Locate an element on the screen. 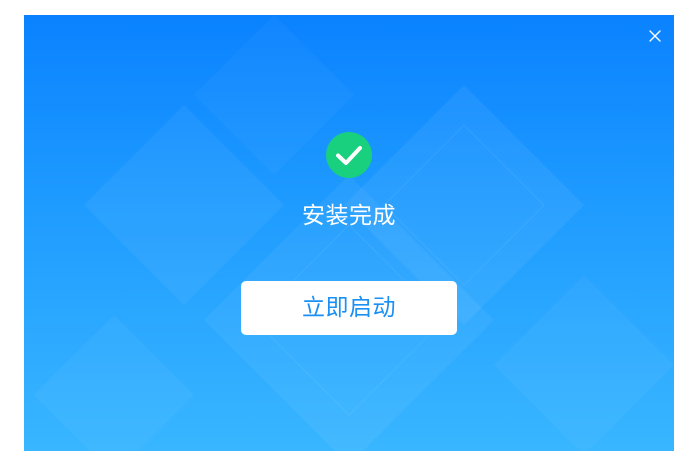  install-complete-title: 安装完成 is located at coordinates (349, 216).